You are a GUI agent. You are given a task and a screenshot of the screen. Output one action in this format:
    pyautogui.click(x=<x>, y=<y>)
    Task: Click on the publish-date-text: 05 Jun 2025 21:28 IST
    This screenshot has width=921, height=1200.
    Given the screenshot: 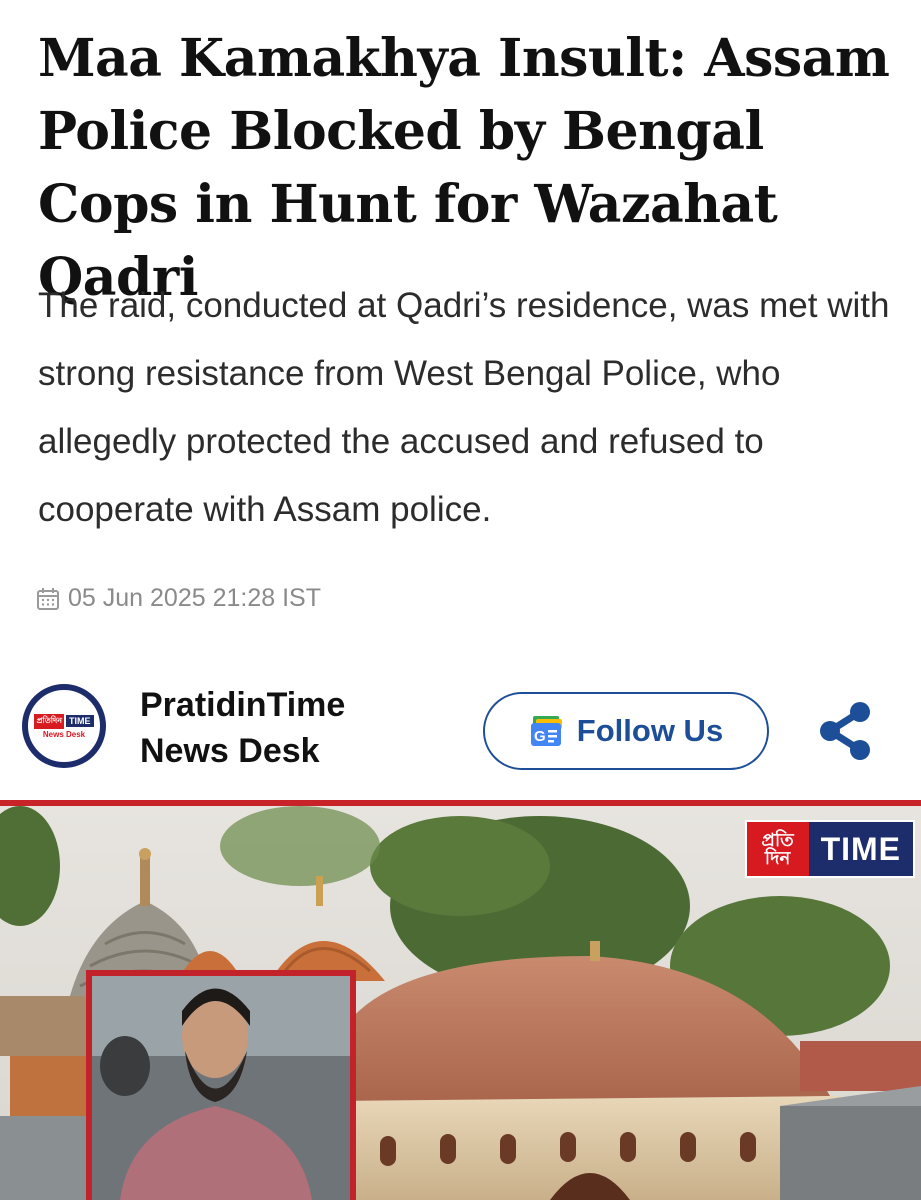 What is the action you would take?
    pyautogui.click(x=194, y=598)
    